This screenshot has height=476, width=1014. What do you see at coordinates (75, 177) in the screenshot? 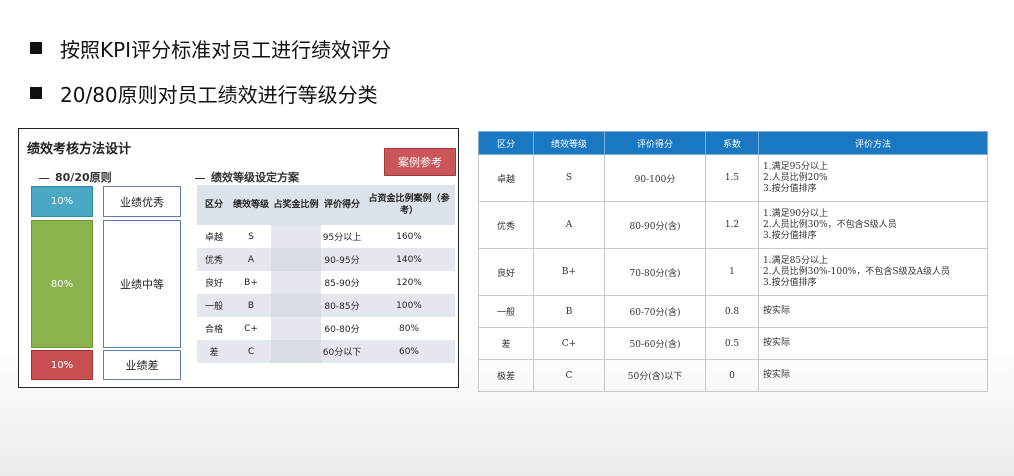
I see `rule-label: 80/20原则` at bounding box center [75, 177].